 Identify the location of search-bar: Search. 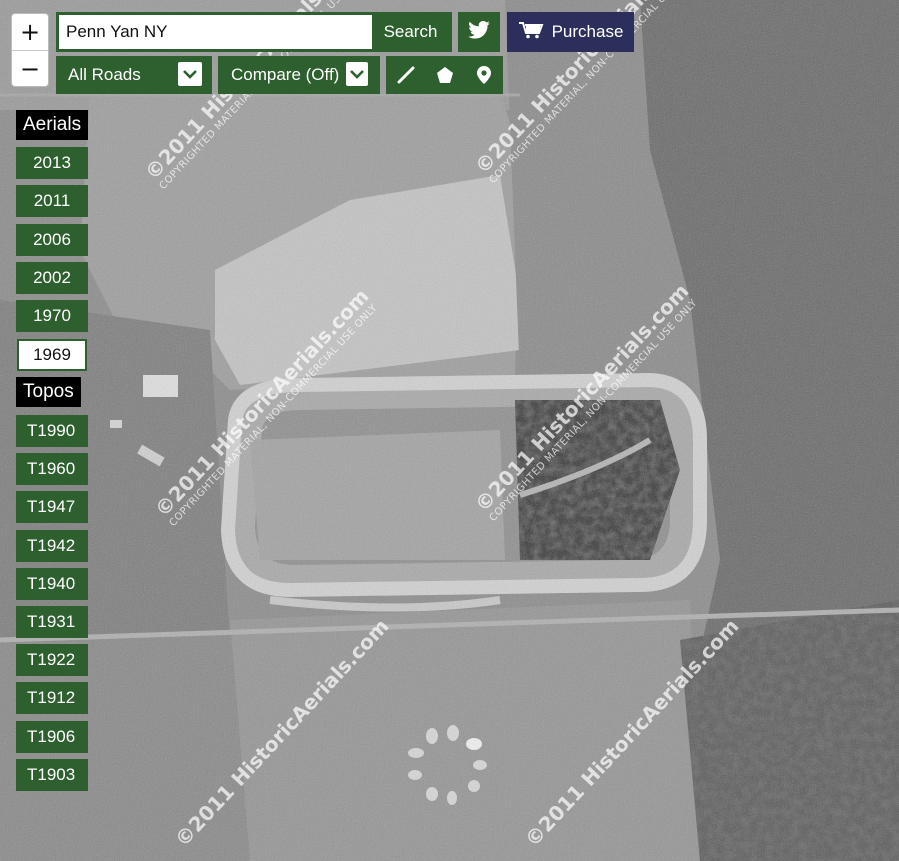
(254, 32).